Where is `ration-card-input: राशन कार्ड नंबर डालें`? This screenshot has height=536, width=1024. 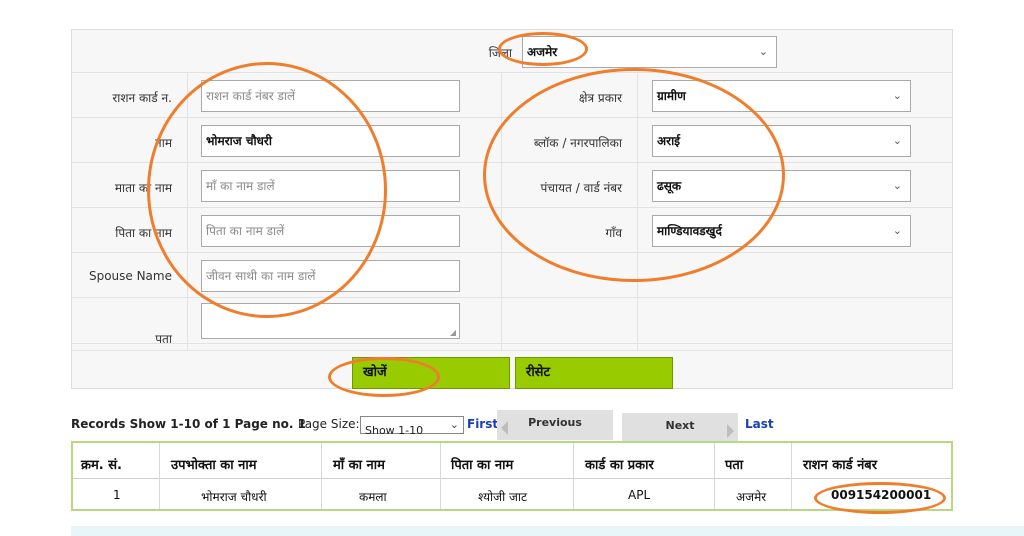 ration-card-input: राशन कार्ड नंबर डालें is located at coordinates (330, 96).